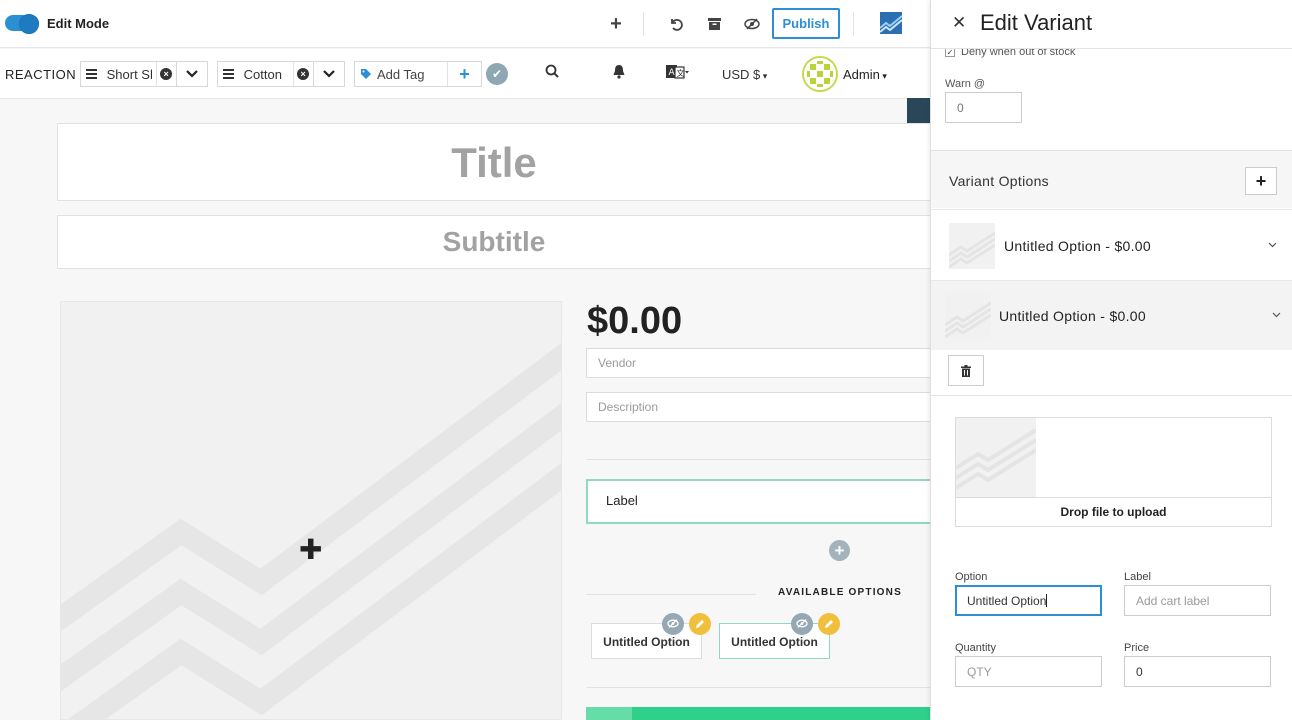 This screenshot has width=1292, height=720. What do you see at coordinates (465, 98) in the screenshot?
I see `product-toolbar: REACTION Short Sl × Cotton × Add Tag +` at bounding box center [465, 98].